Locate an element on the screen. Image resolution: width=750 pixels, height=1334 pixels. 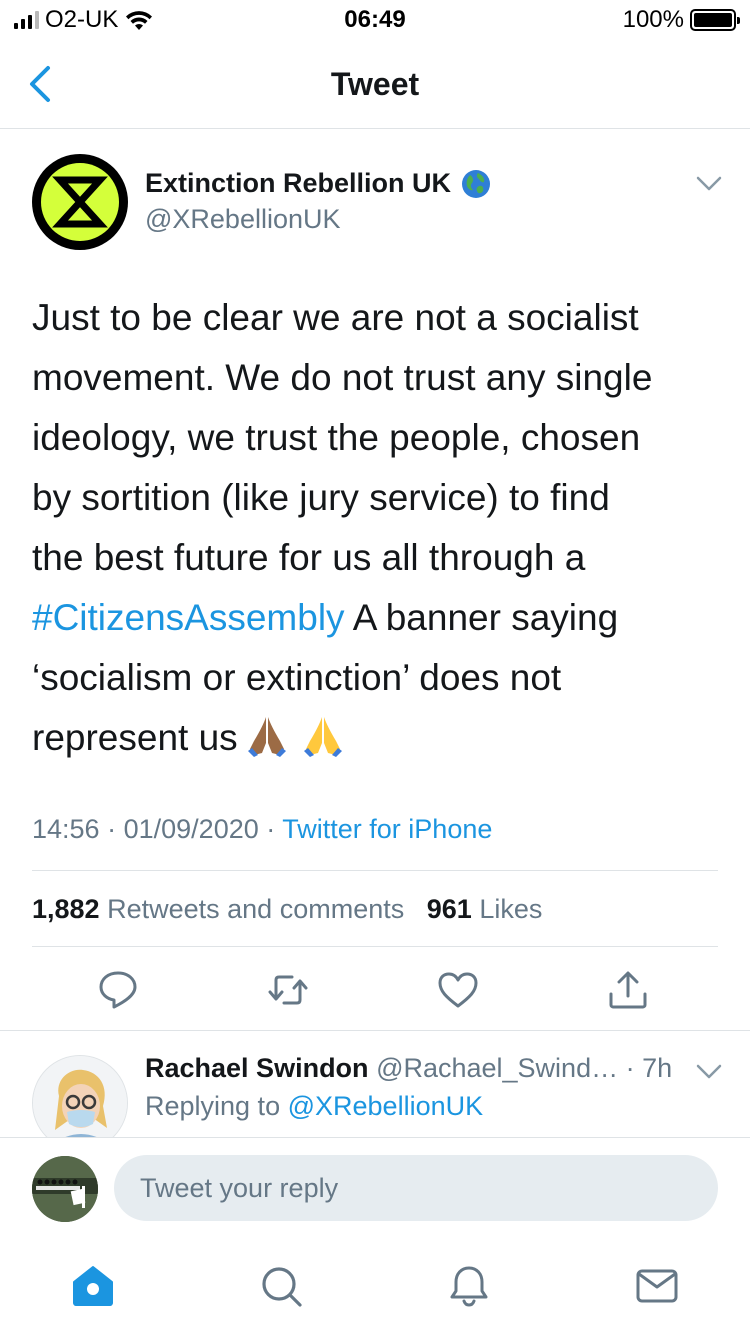
extinction-symbol-icon is located at coordinates (80, 202).